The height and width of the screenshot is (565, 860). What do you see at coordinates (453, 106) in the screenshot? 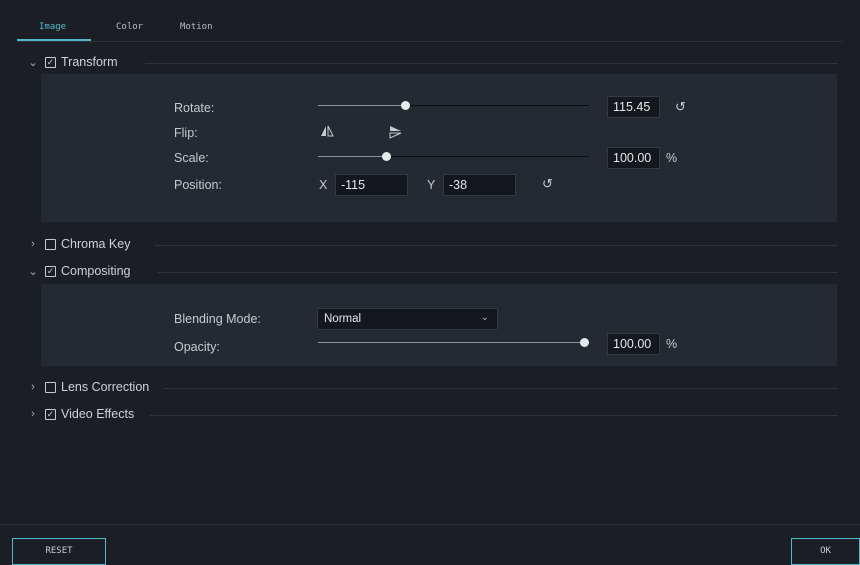
I see `rotate-slider` at bounding box center [453, 106].